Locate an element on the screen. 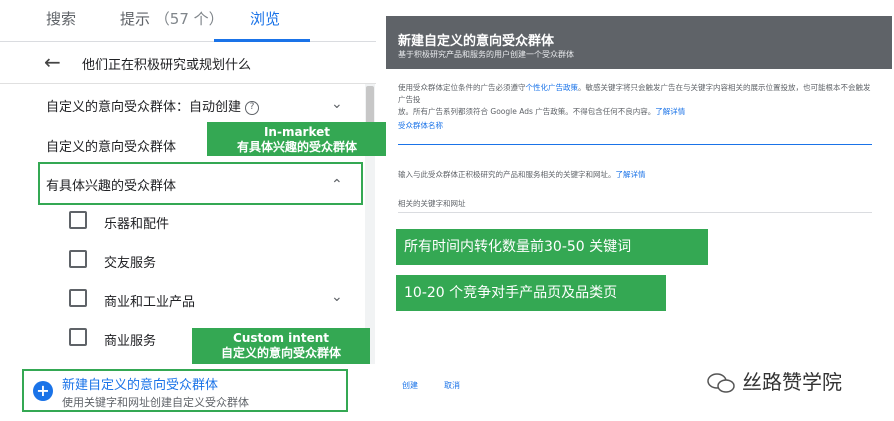 This screenshot has width=894, height=421. checkbox-instruments is located at coordinates (78, 220).